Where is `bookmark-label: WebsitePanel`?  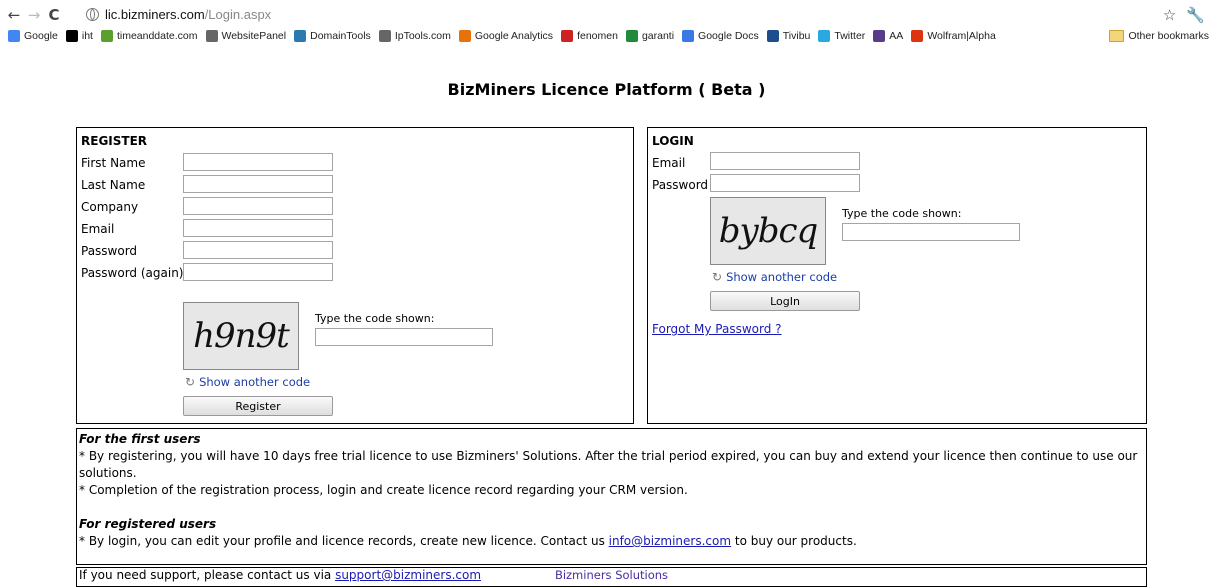 bookmark-label: WebsitePanel is located at coordinates (254, 36).